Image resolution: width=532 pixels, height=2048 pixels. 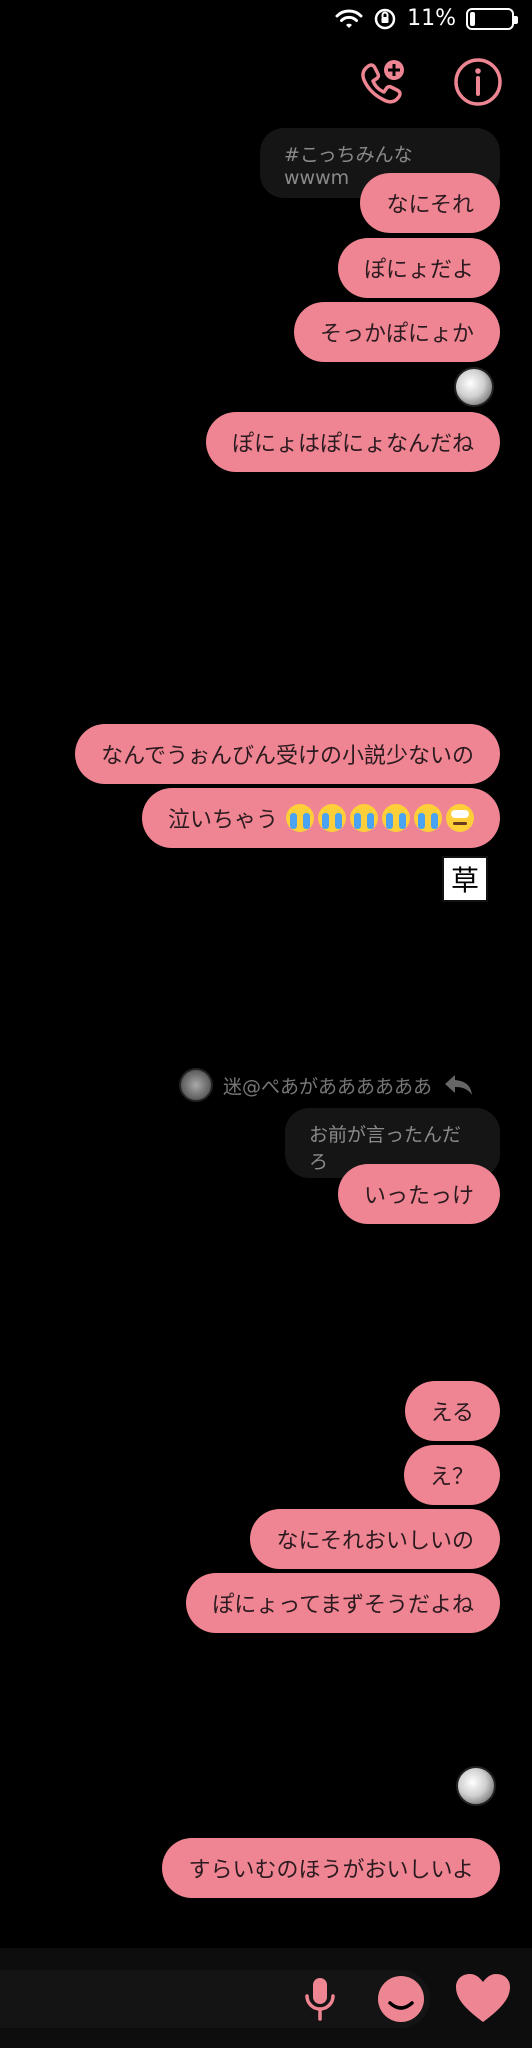 I want to click on message-text: ぽにょだよ, so click(x=418, y=270).